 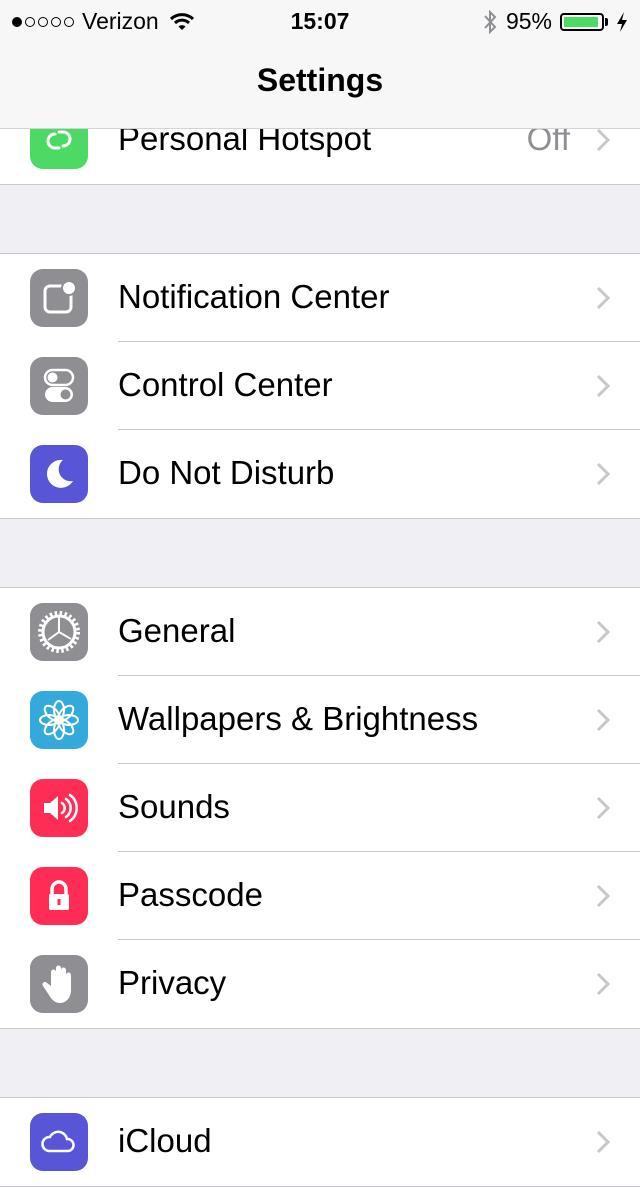 I want to click on page-title: Settings, so click(x=320, y=80).